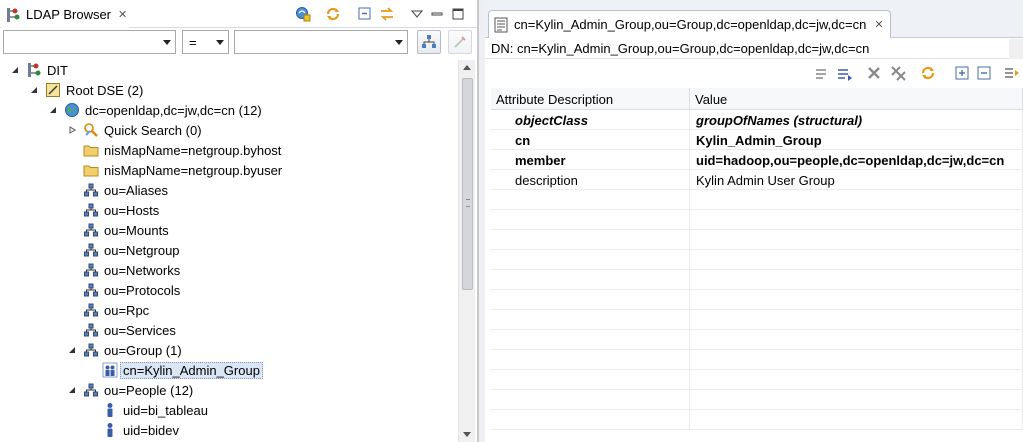 The height and width of the screenshot is (442, 1023). What do you see at coordinates (467, 184) in the screenshot?
I see `scrollbar-thumb` at bounding box center [467, 184].